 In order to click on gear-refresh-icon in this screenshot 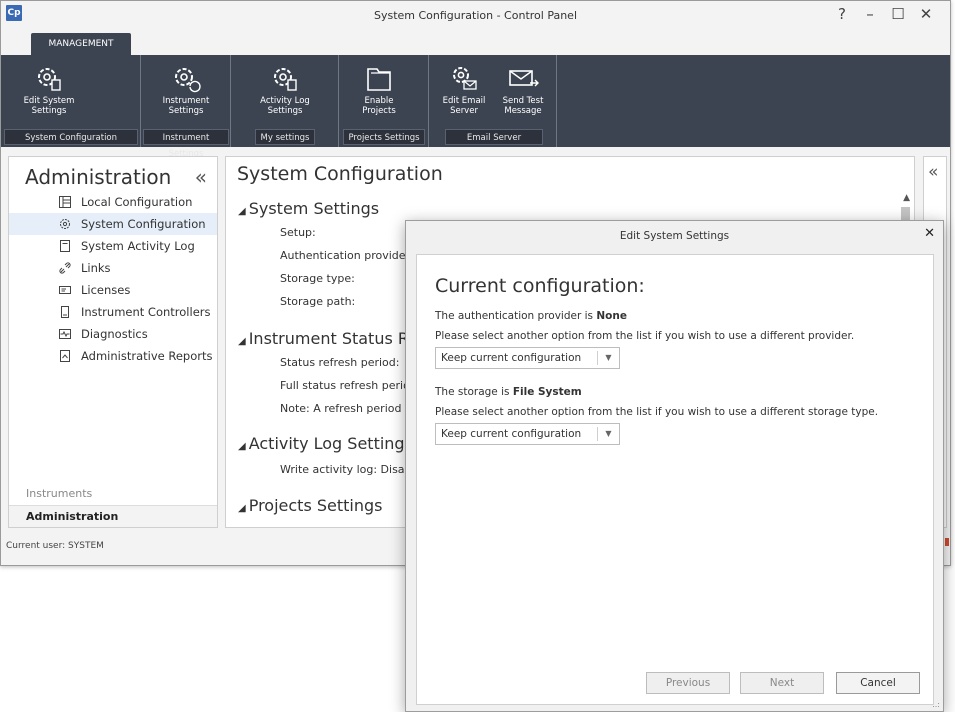, I will do `click(188, 80)`.